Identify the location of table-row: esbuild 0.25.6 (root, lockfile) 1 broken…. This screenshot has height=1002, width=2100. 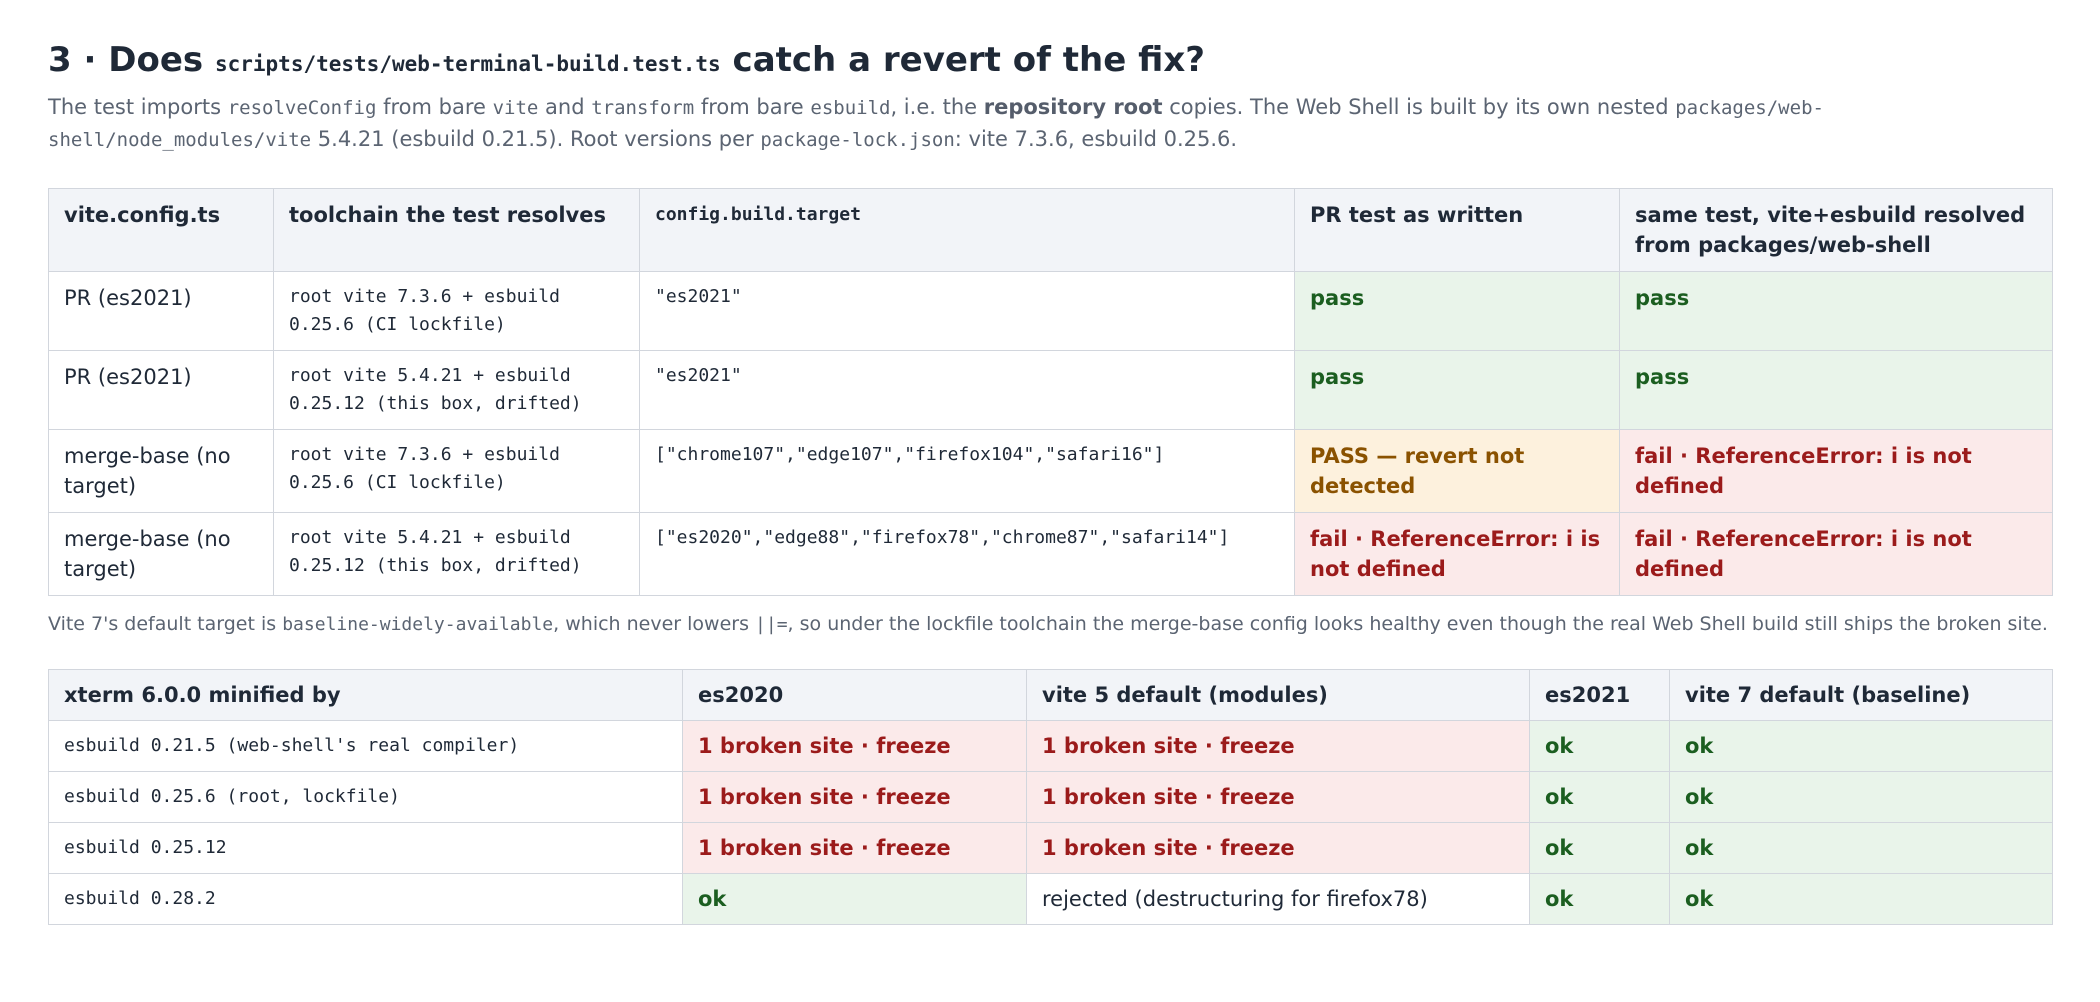
(1050, 797).